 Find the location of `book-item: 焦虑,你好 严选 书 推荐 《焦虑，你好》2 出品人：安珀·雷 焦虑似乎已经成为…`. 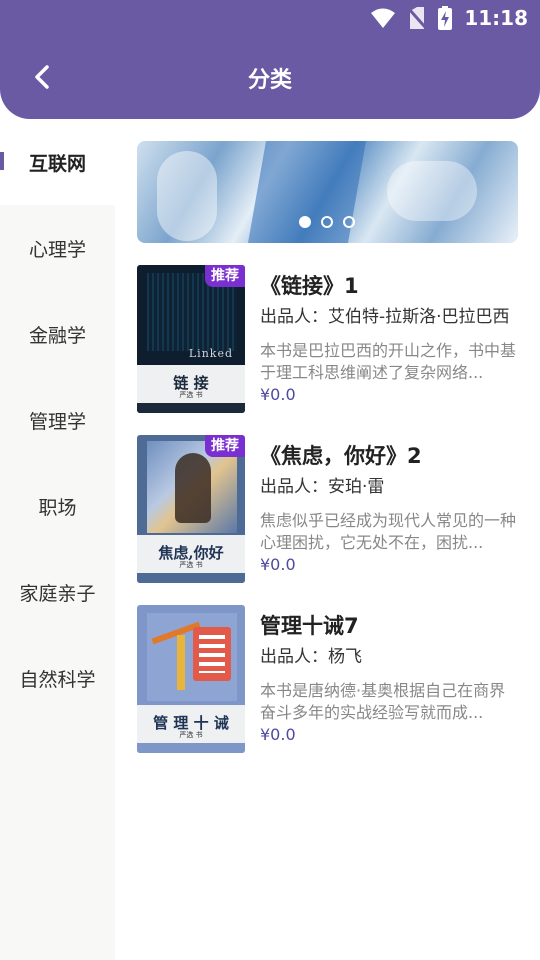

book-item: 焦虑,你好 严选 书 推荐 《焦虑，你好》2 出品人：安珀·雷 焦虑似乎已经成为… is located at coordinates (329, 509).